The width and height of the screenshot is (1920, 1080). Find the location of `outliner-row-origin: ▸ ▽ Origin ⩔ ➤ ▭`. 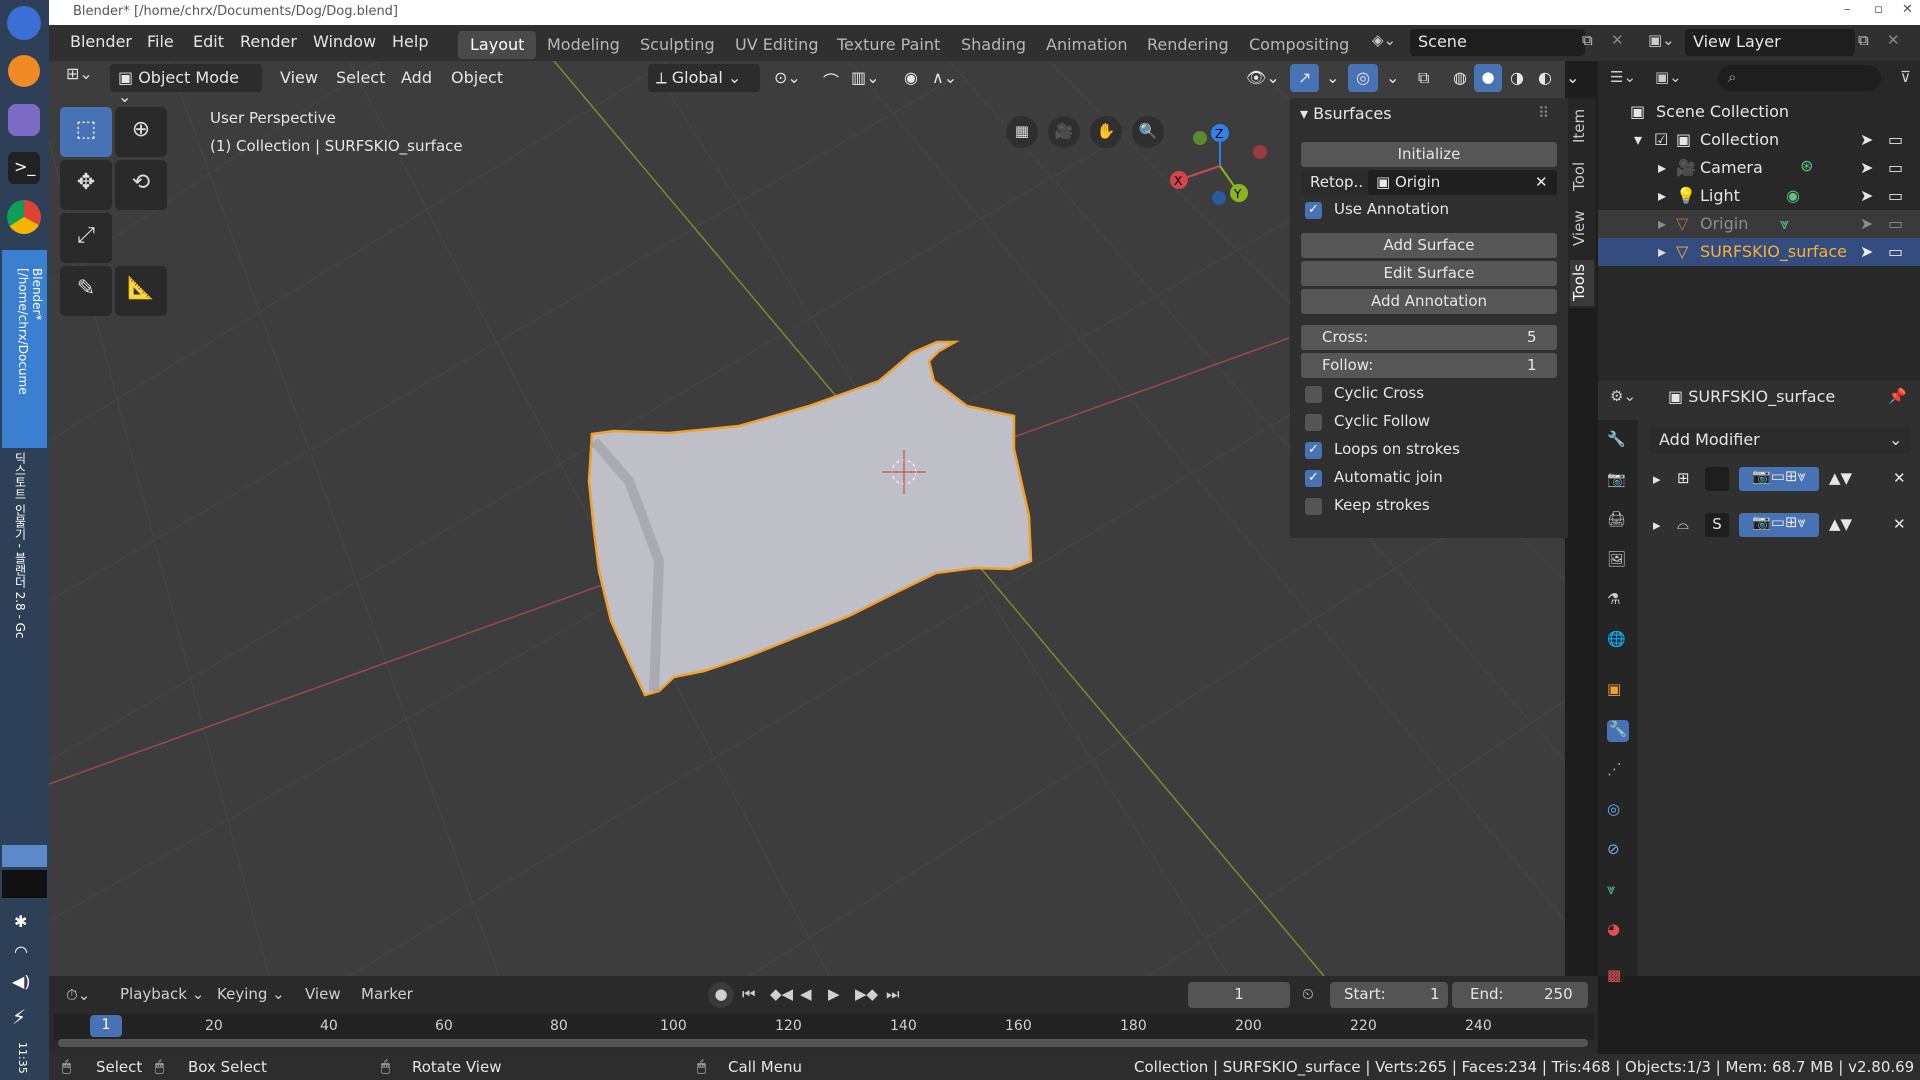

outliner-row-origin: ▸ ▽ Origin ⩔ ➤ ▭ is located at coordinates (1759, 224).